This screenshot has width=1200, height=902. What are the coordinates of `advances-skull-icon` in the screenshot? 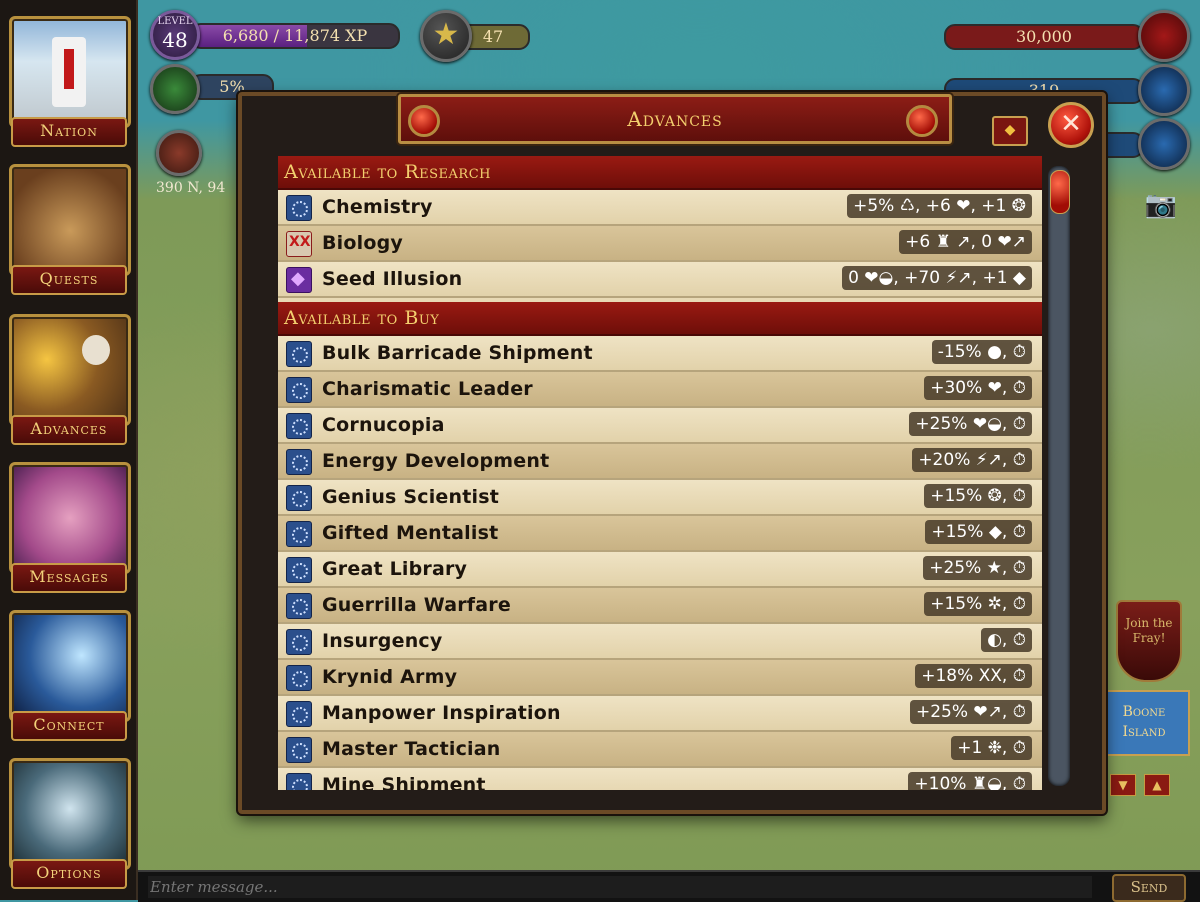 It's located at (70, 370).